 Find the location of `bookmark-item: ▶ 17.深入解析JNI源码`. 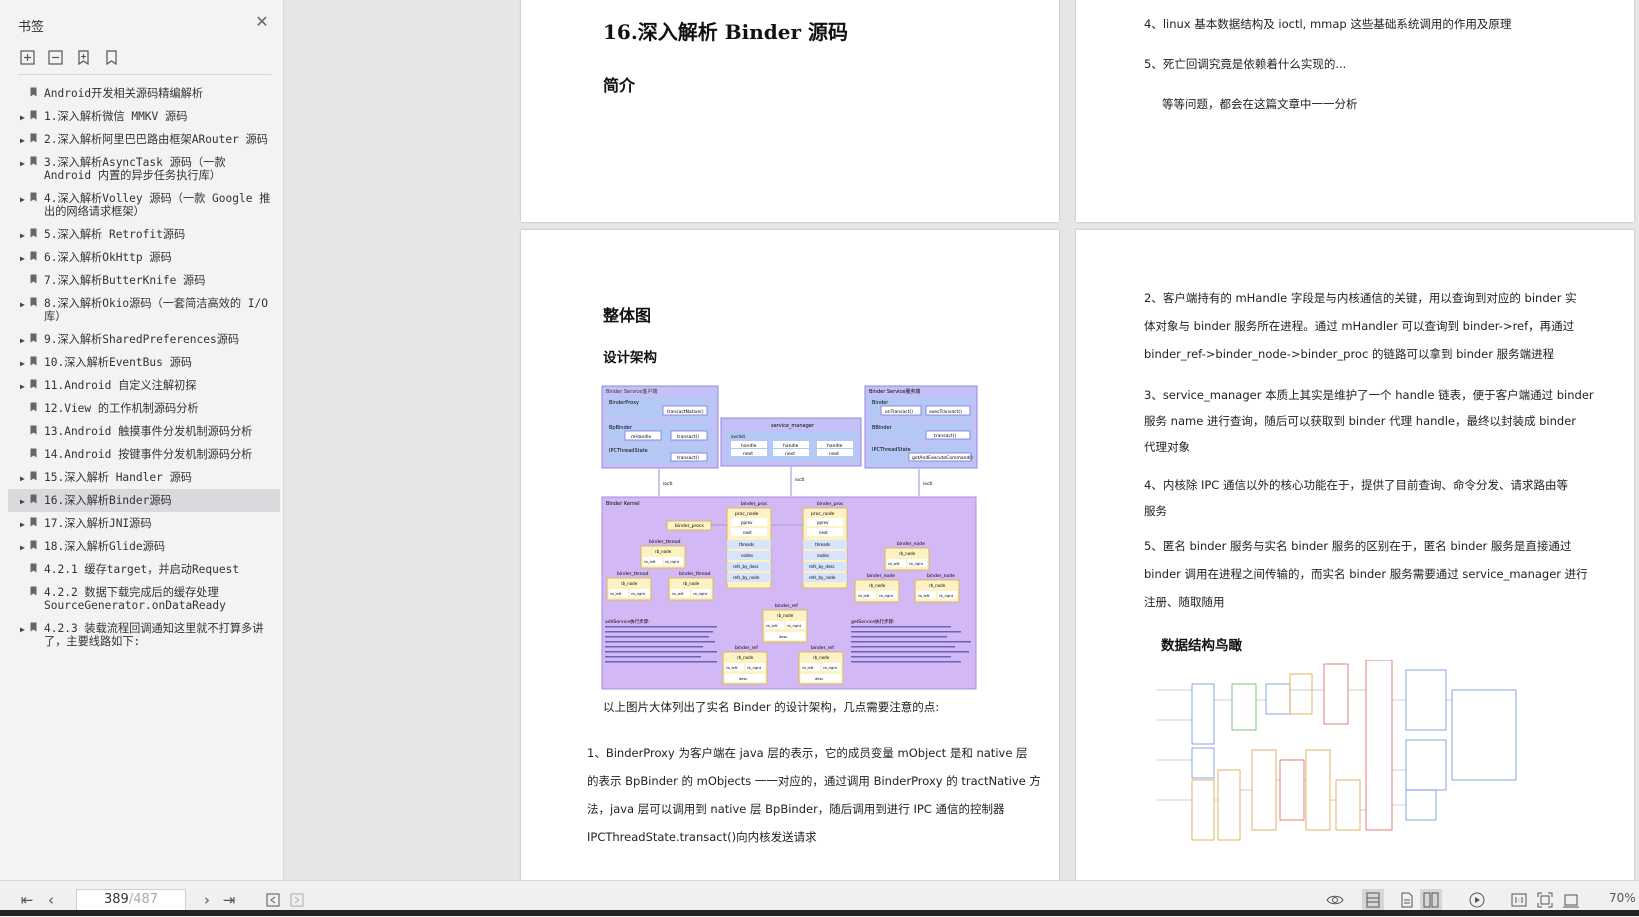

bookmark-item: ▶ 17.深入解析JNI源码 is located at coordinates (144, 523).